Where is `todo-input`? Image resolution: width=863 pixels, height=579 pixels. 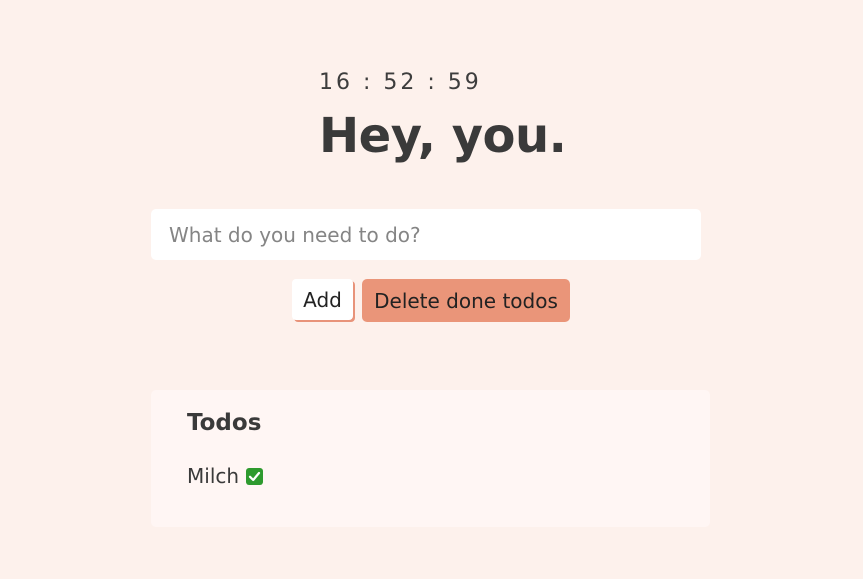
todo-input is located at coordinates (426, 234).